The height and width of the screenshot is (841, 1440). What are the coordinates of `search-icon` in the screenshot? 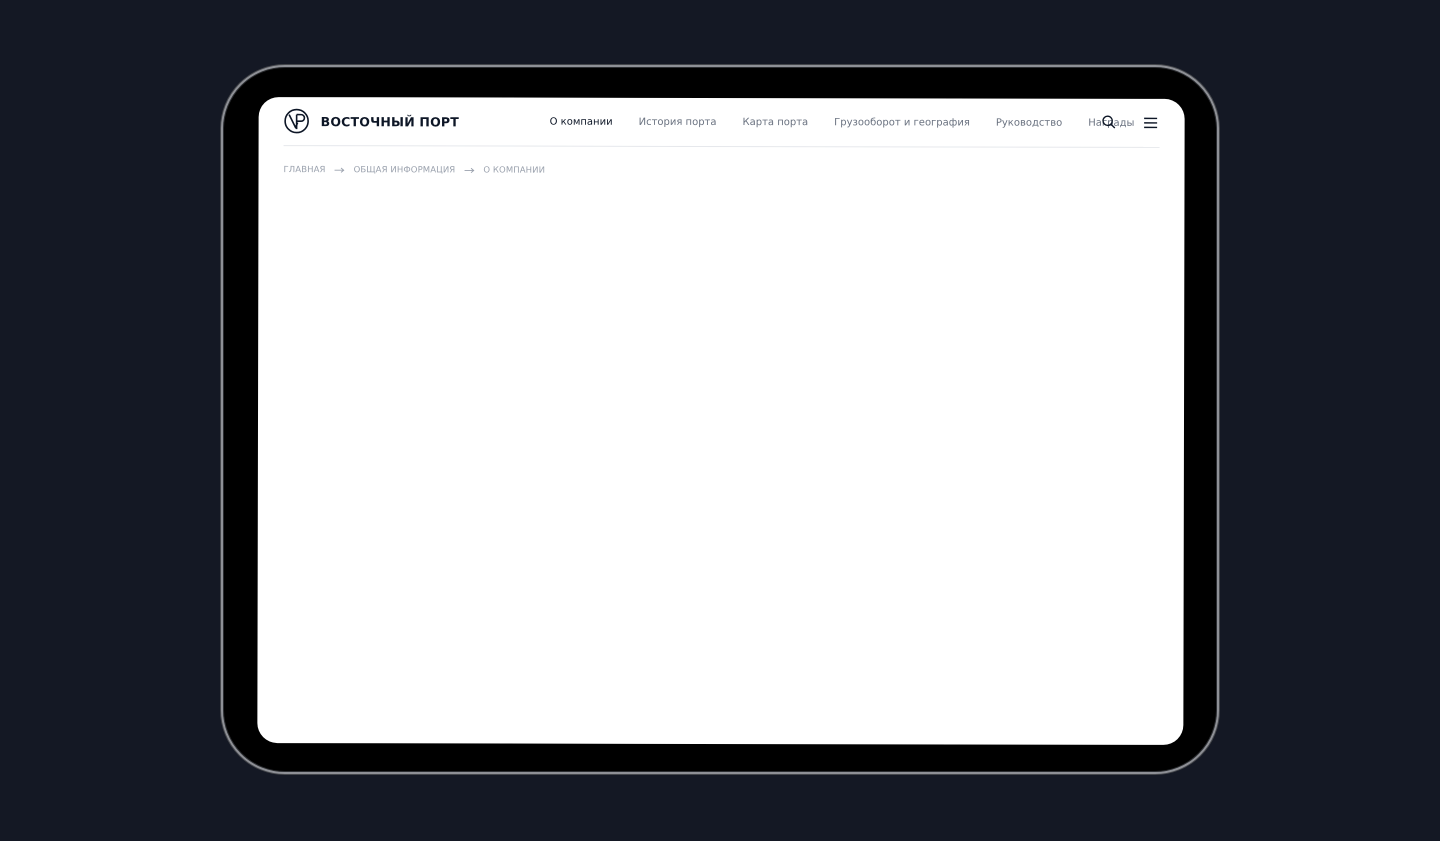 It's located at (1109, 122).